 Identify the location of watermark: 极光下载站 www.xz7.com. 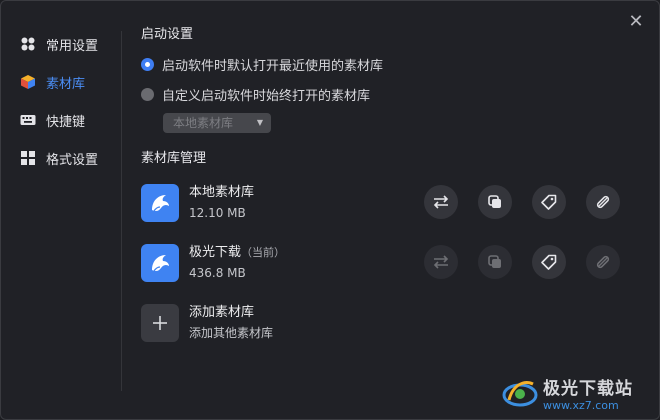
(576, 393).